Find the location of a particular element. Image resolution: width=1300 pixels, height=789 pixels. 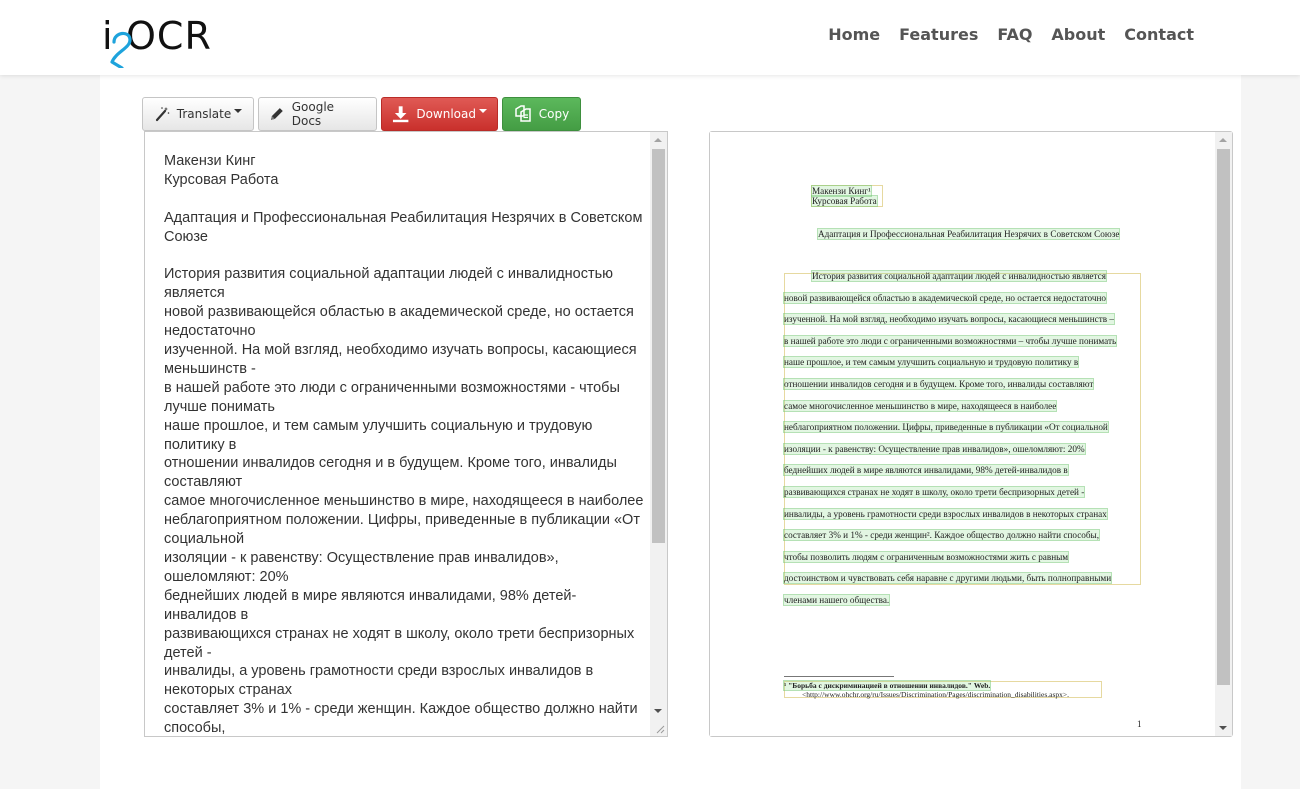

preview-scroll-thumb is located at coordinates (1223, 417).